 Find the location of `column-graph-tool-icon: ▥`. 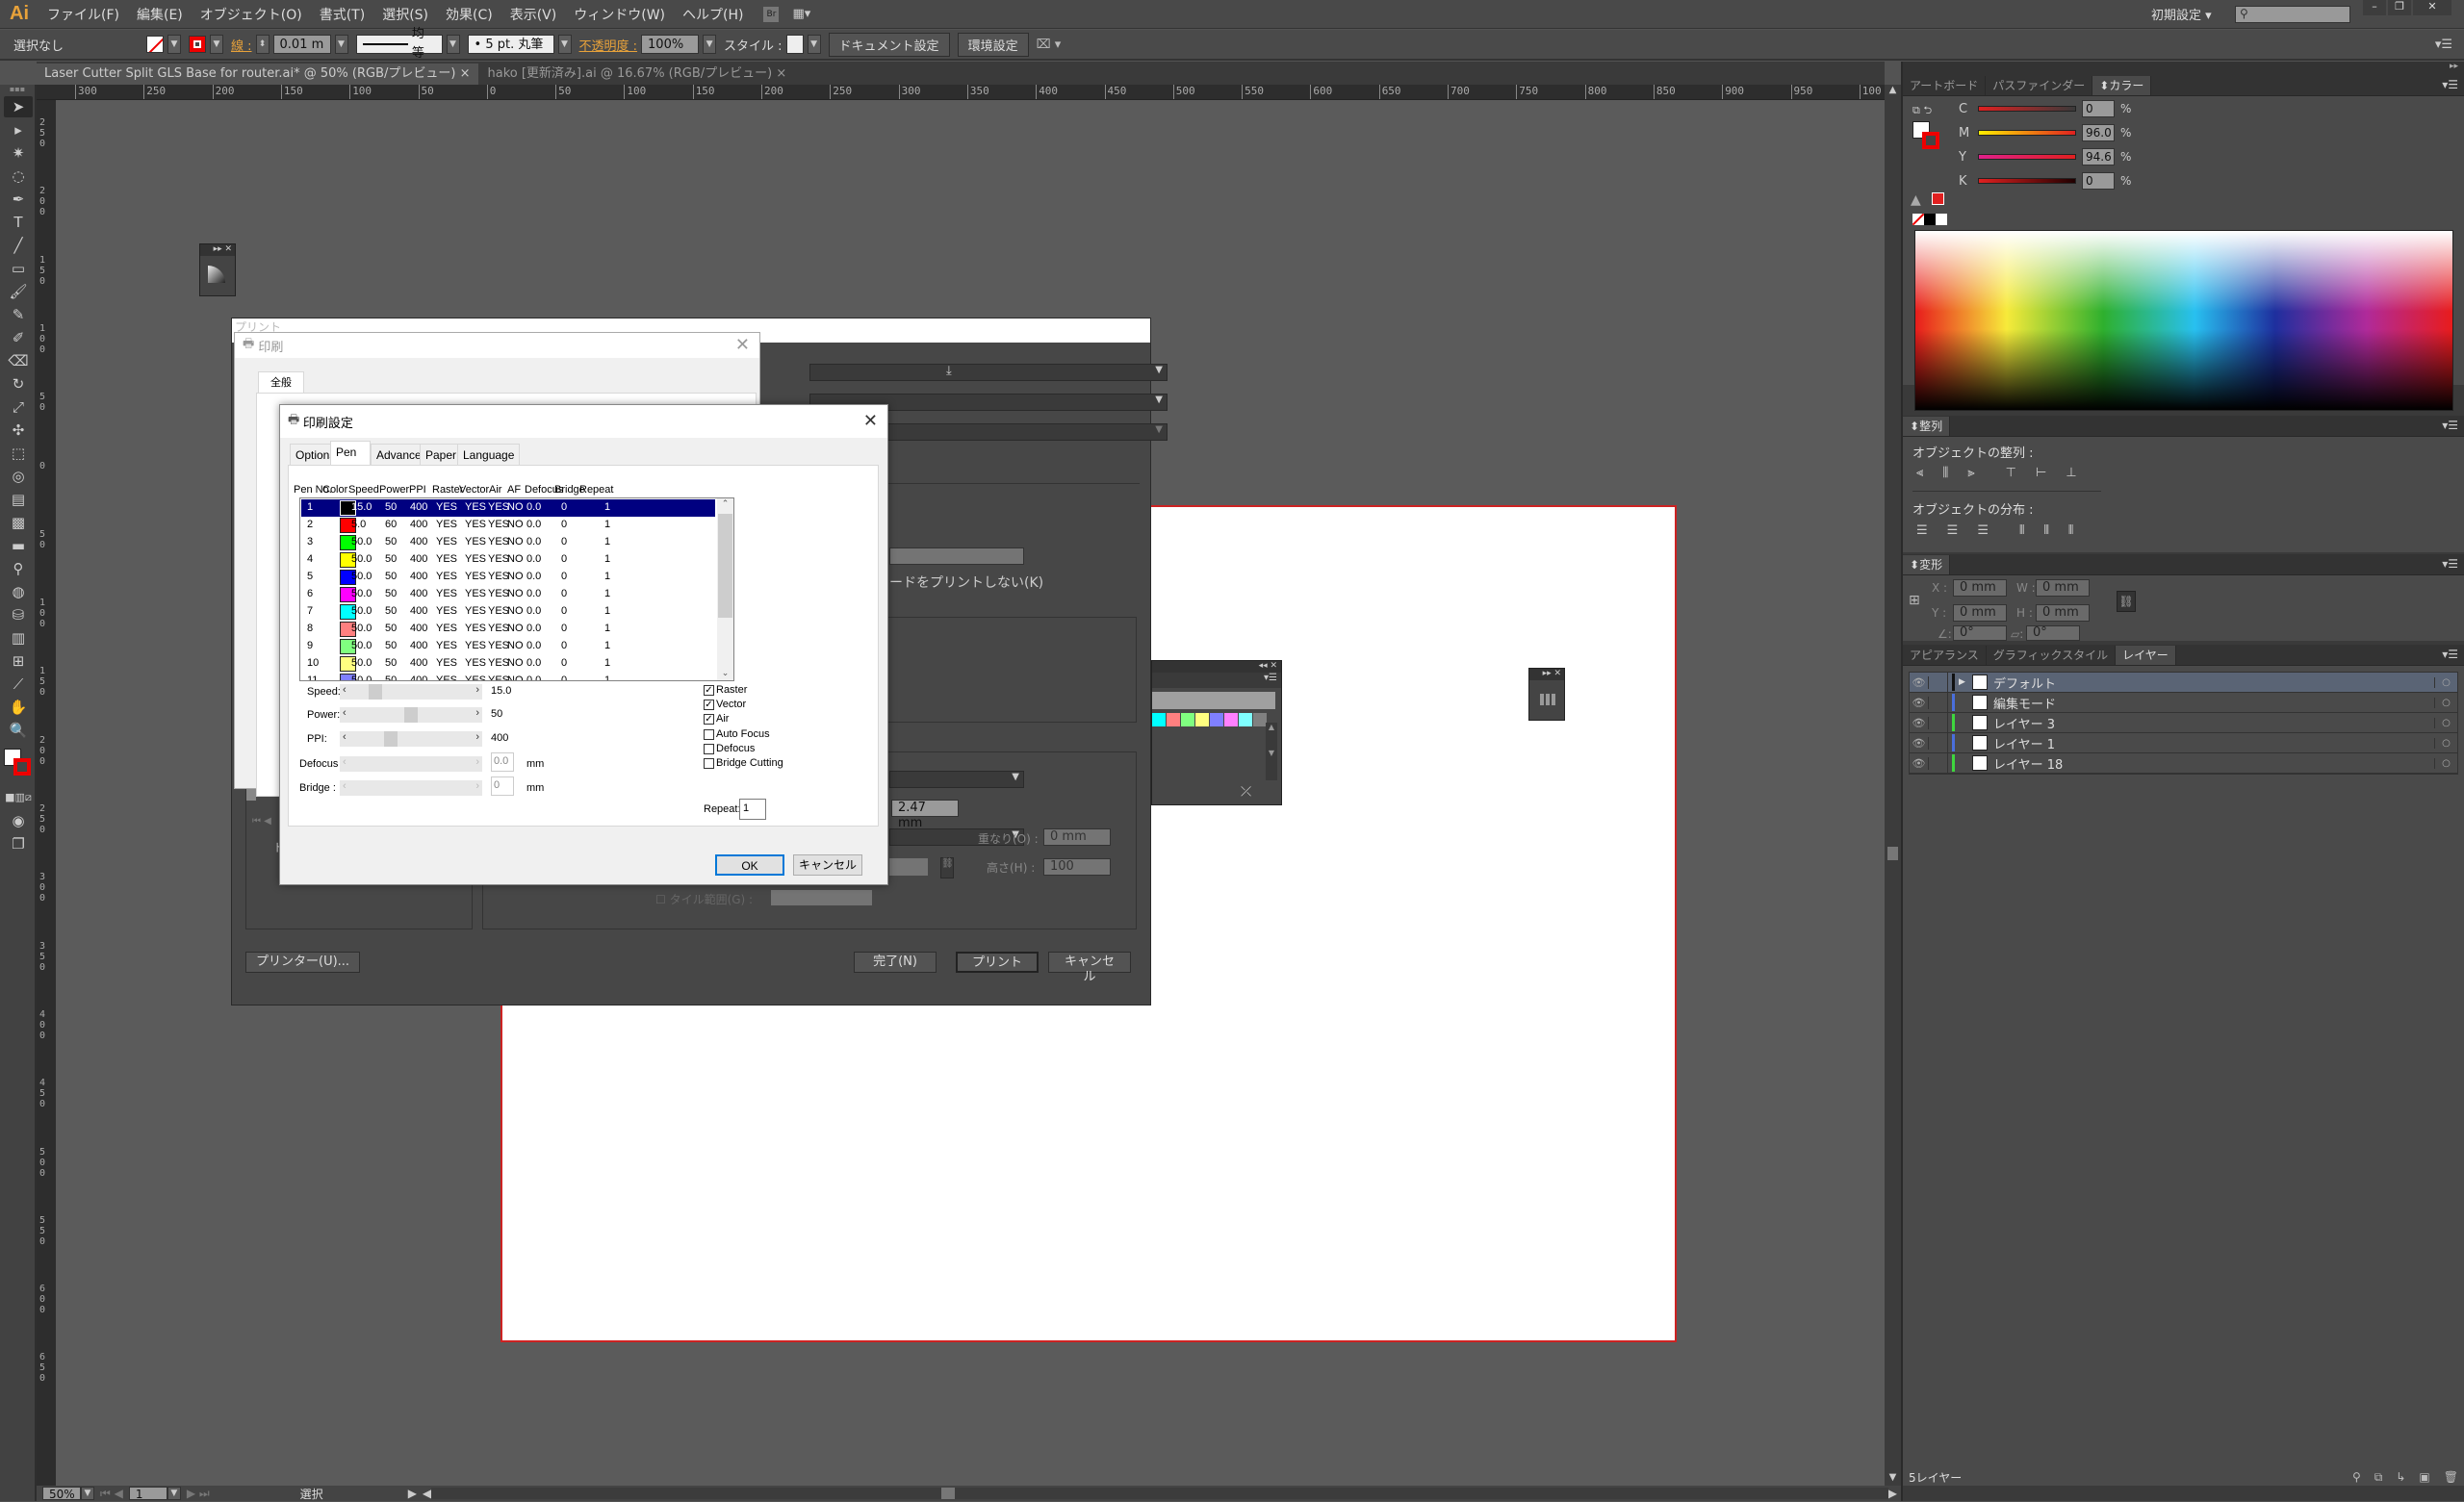

column-graph-tool-icon: ▥ is located at coordinates (18, 638).